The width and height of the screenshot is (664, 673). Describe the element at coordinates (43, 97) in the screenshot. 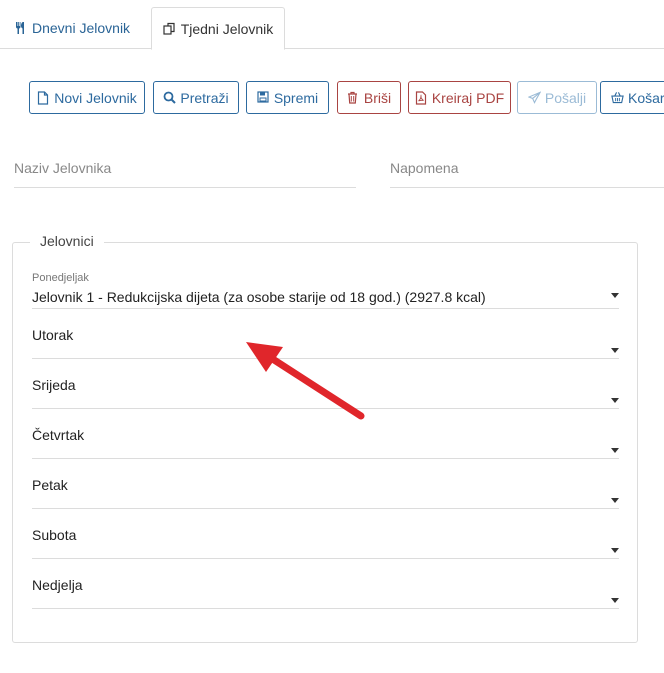

I see `file-icon` at that location.